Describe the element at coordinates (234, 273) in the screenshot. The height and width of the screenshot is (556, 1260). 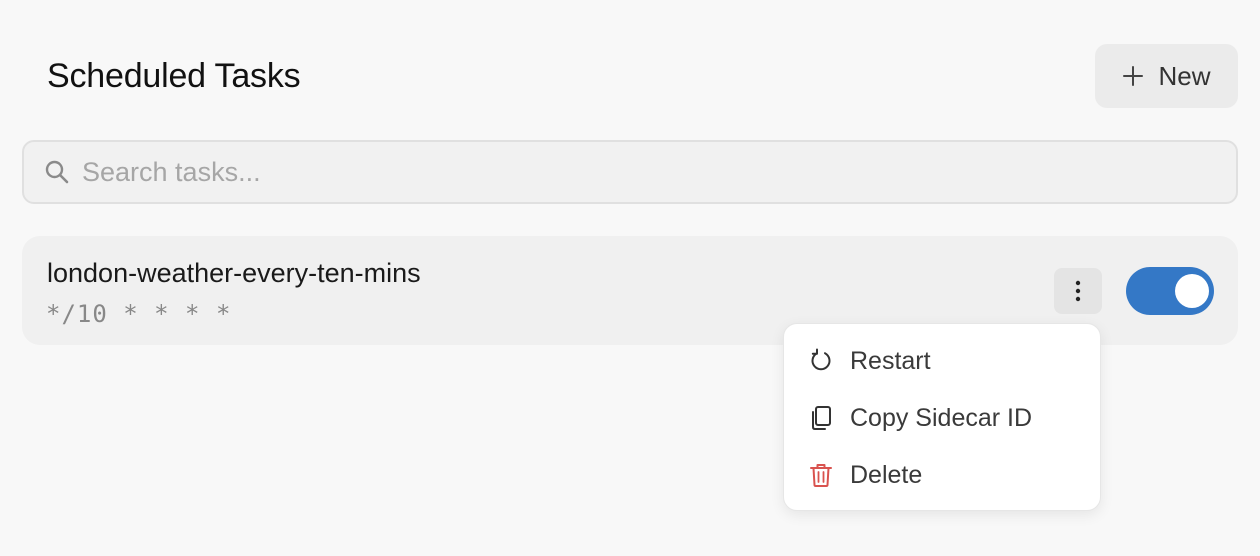
I see `task-name: london-weather-every-ten-mins` at that location.